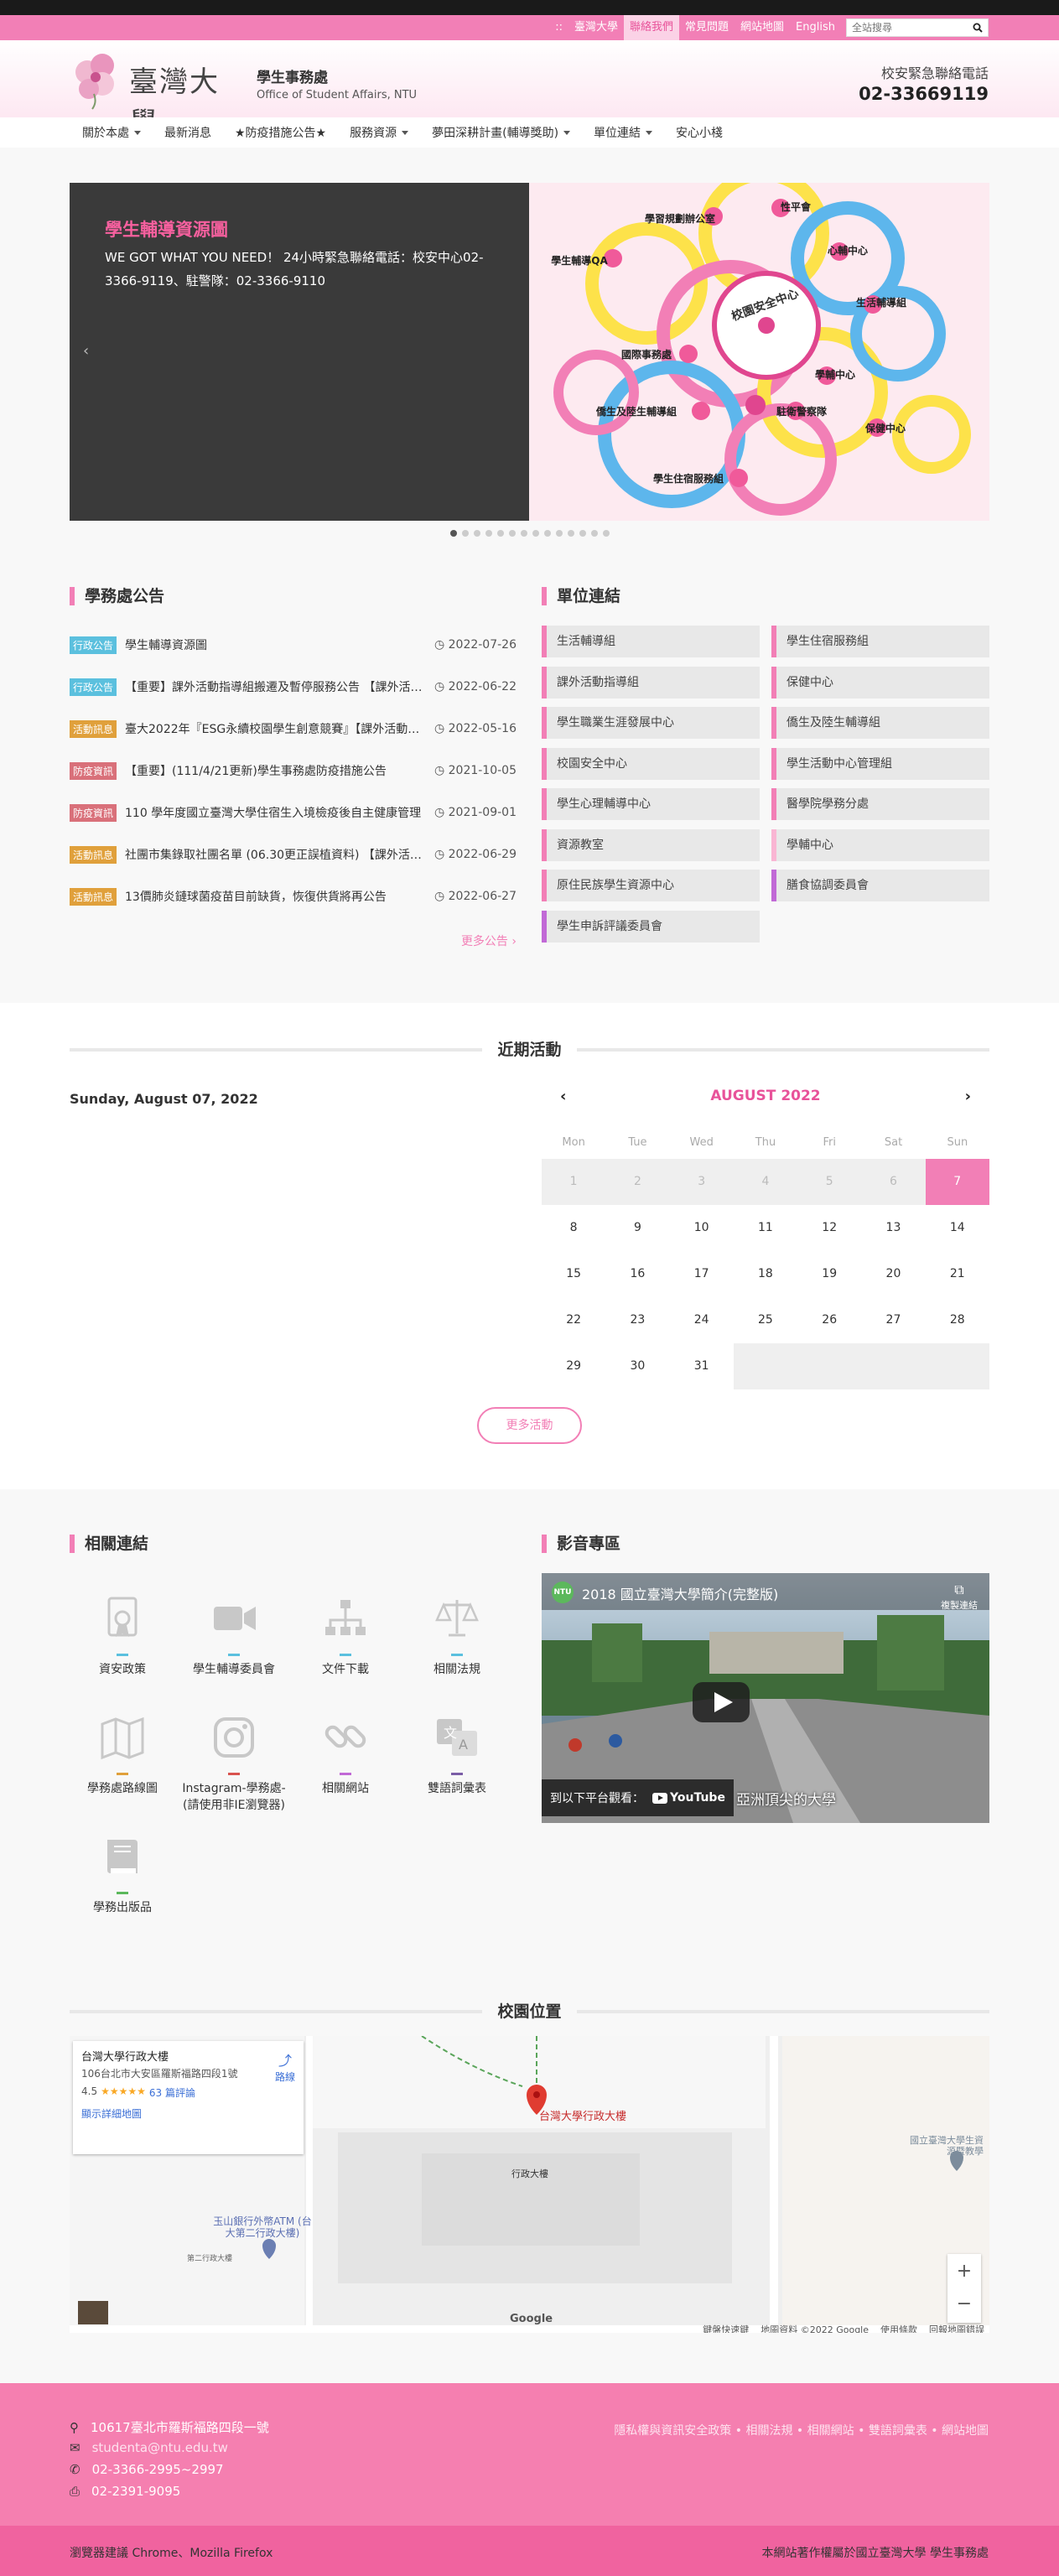  What do you see at coordinates (651, 885) in the screenshot?
I see `unit-link: 原住民族學生資源中心` at bounding box center [651, 885].